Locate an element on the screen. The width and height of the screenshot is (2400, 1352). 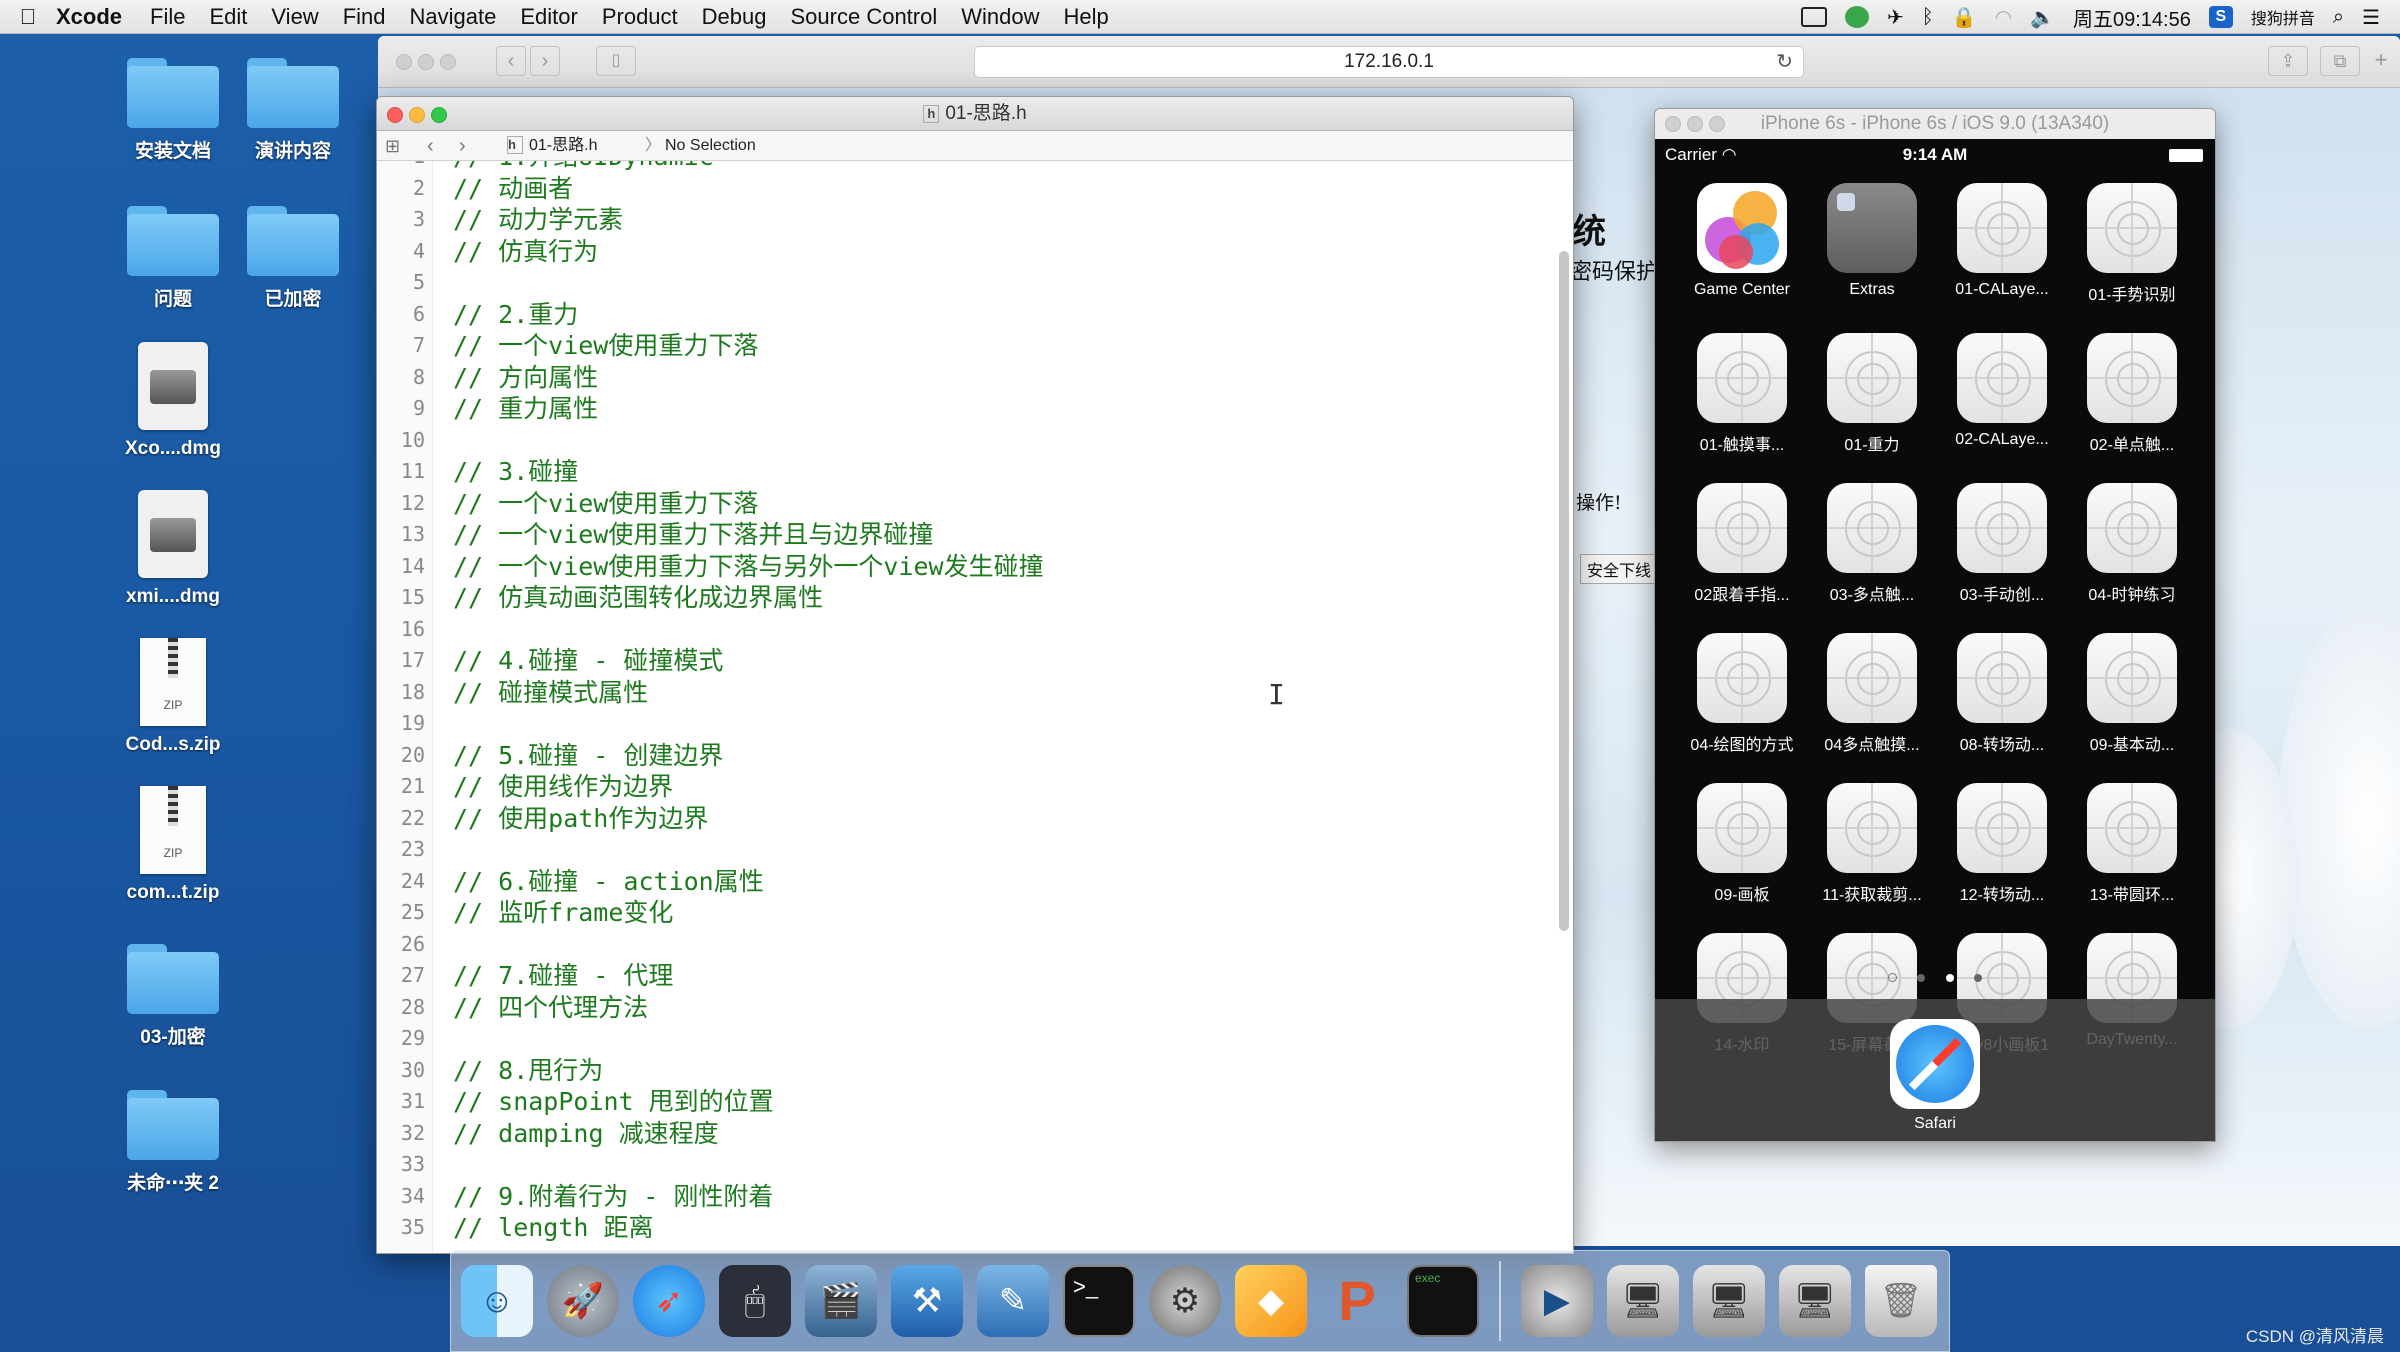
ios-app: Extras is located at coordinates (1872, 244).